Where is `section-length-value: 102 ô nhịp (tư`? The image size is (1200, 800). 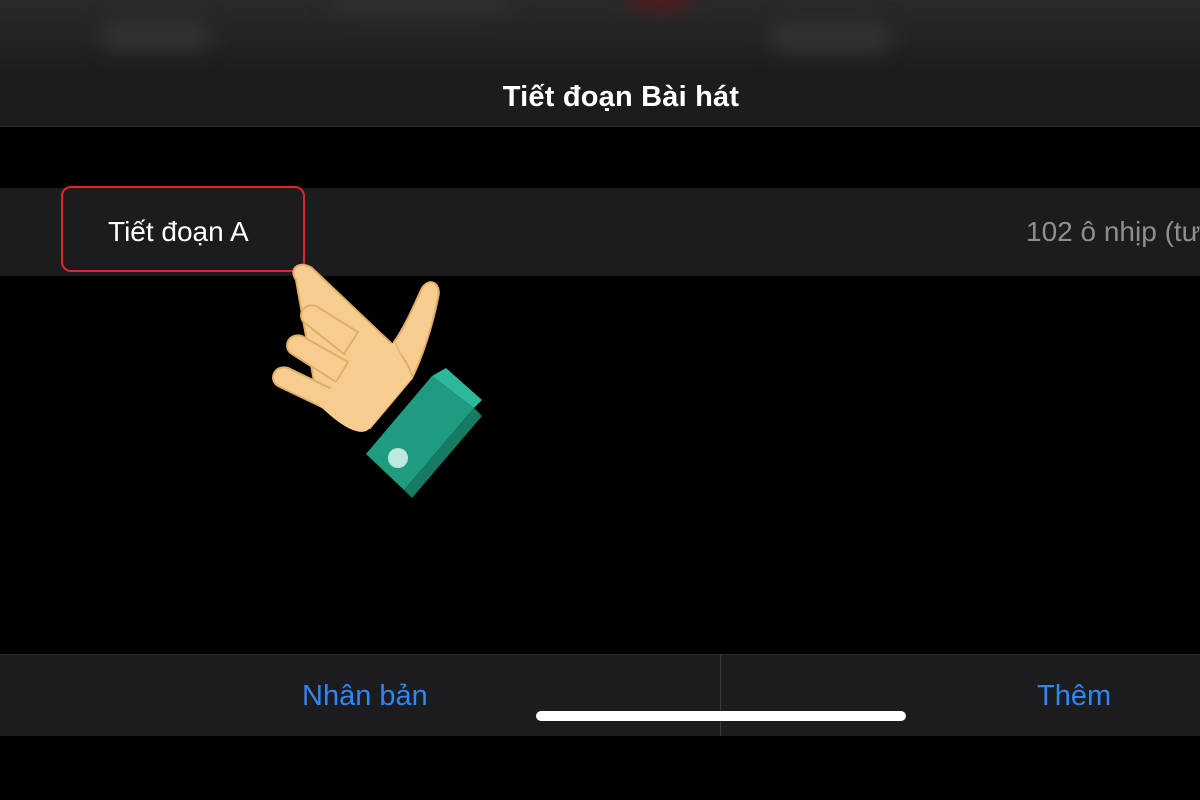 section-length-value: 102 ô nhịp (tư is located at coordinates (1113, 231).